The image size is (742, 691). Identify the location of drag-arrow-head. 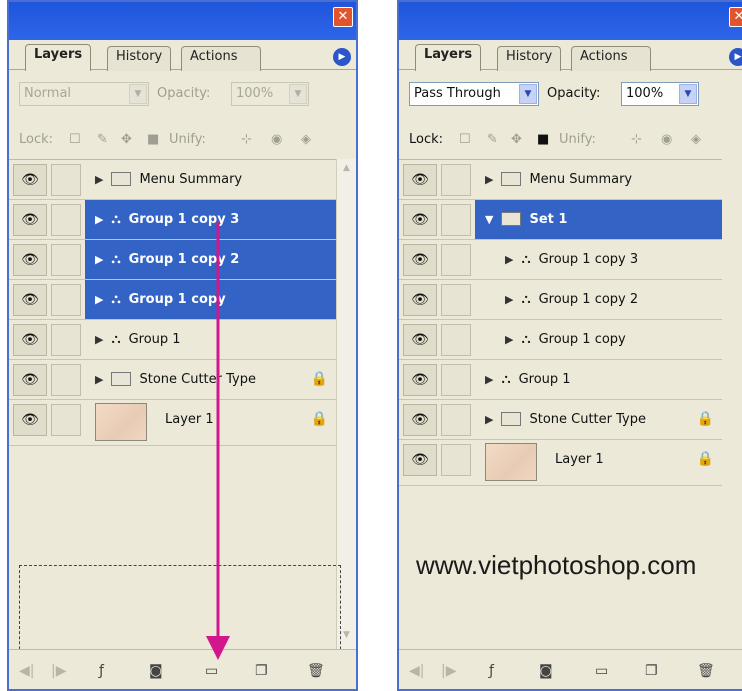
(218, 648).